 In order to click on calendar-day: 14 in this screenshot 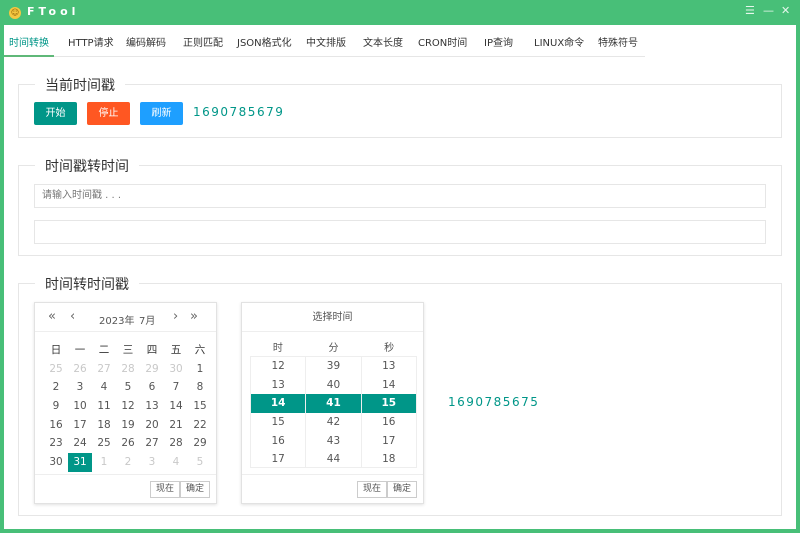, I will do `click(176, 406)`.